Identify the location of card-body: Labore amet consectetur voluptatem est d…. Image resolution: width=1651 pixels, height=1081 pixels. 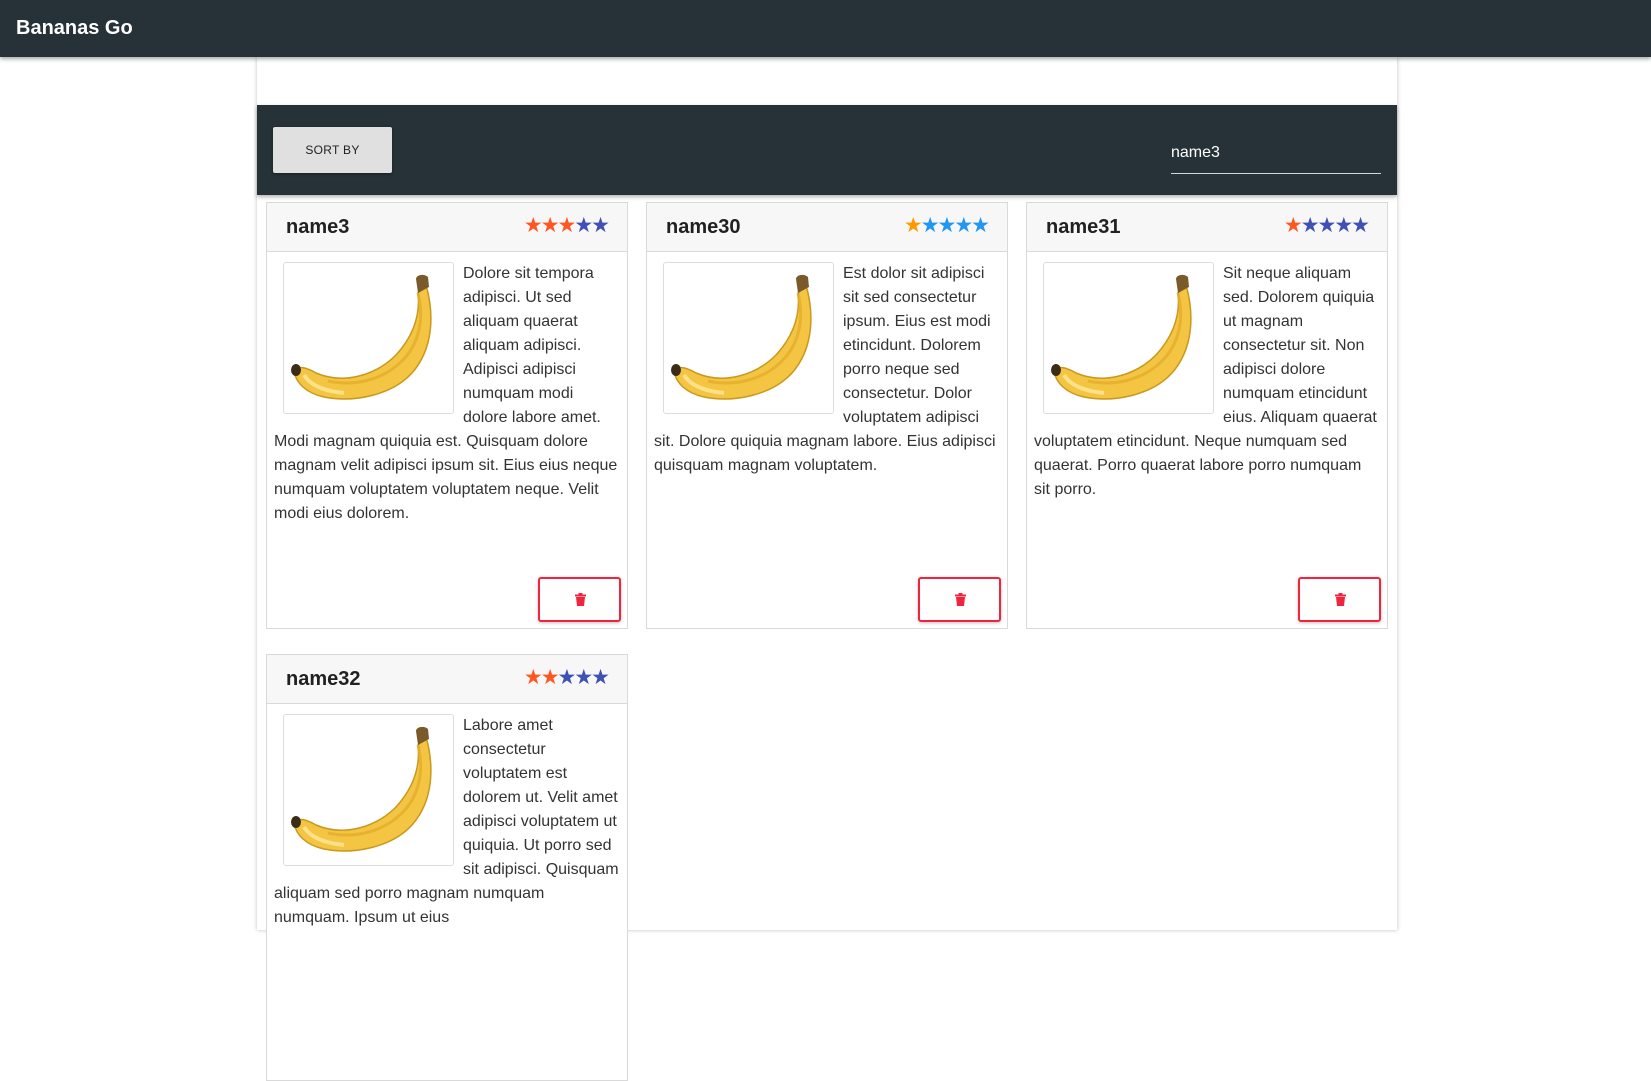
(447, 822).